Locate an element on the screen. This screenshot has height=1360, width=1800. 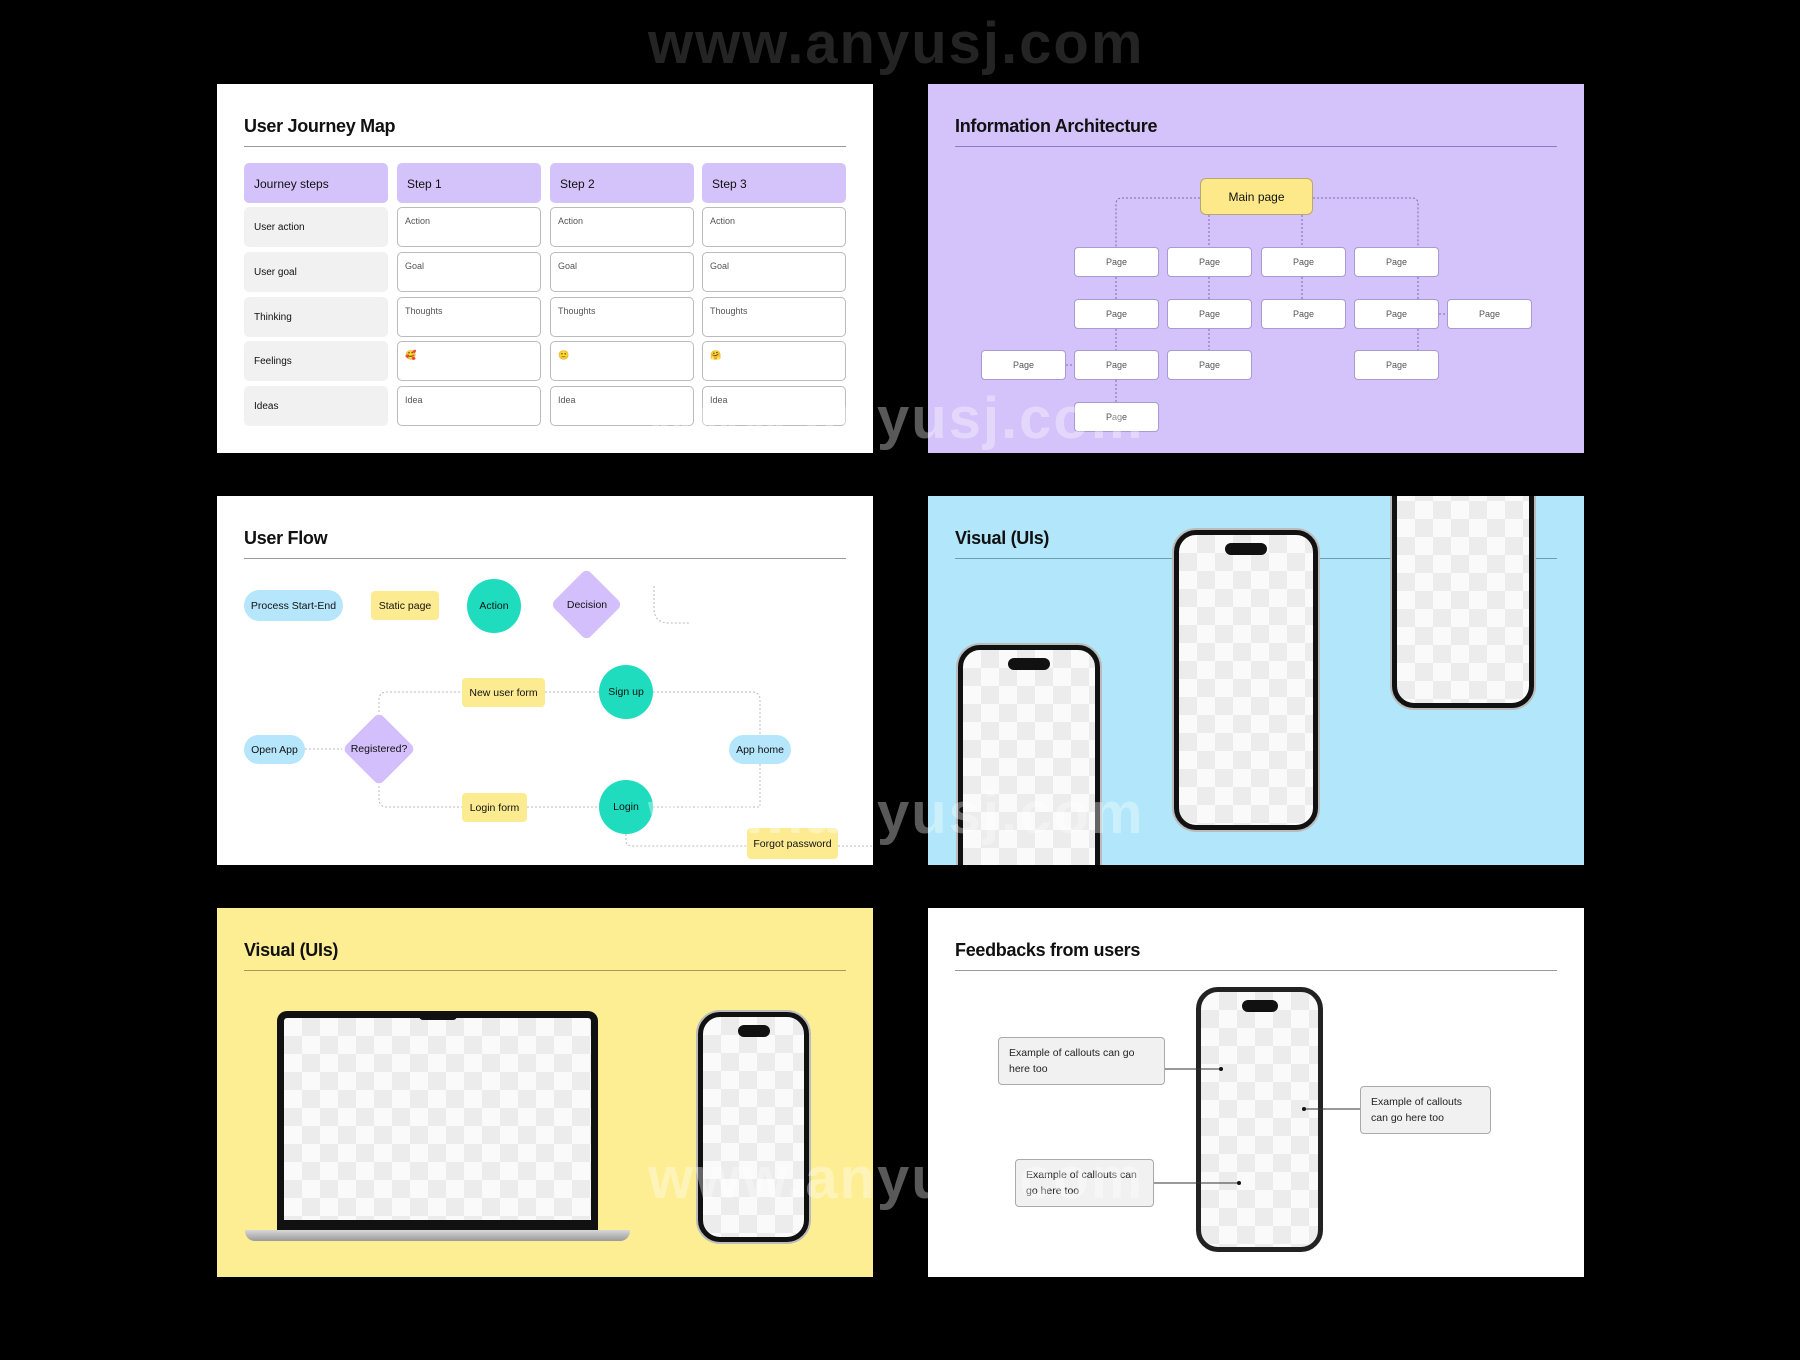
step-header: Step 2 is located at coordinates (622, 183).